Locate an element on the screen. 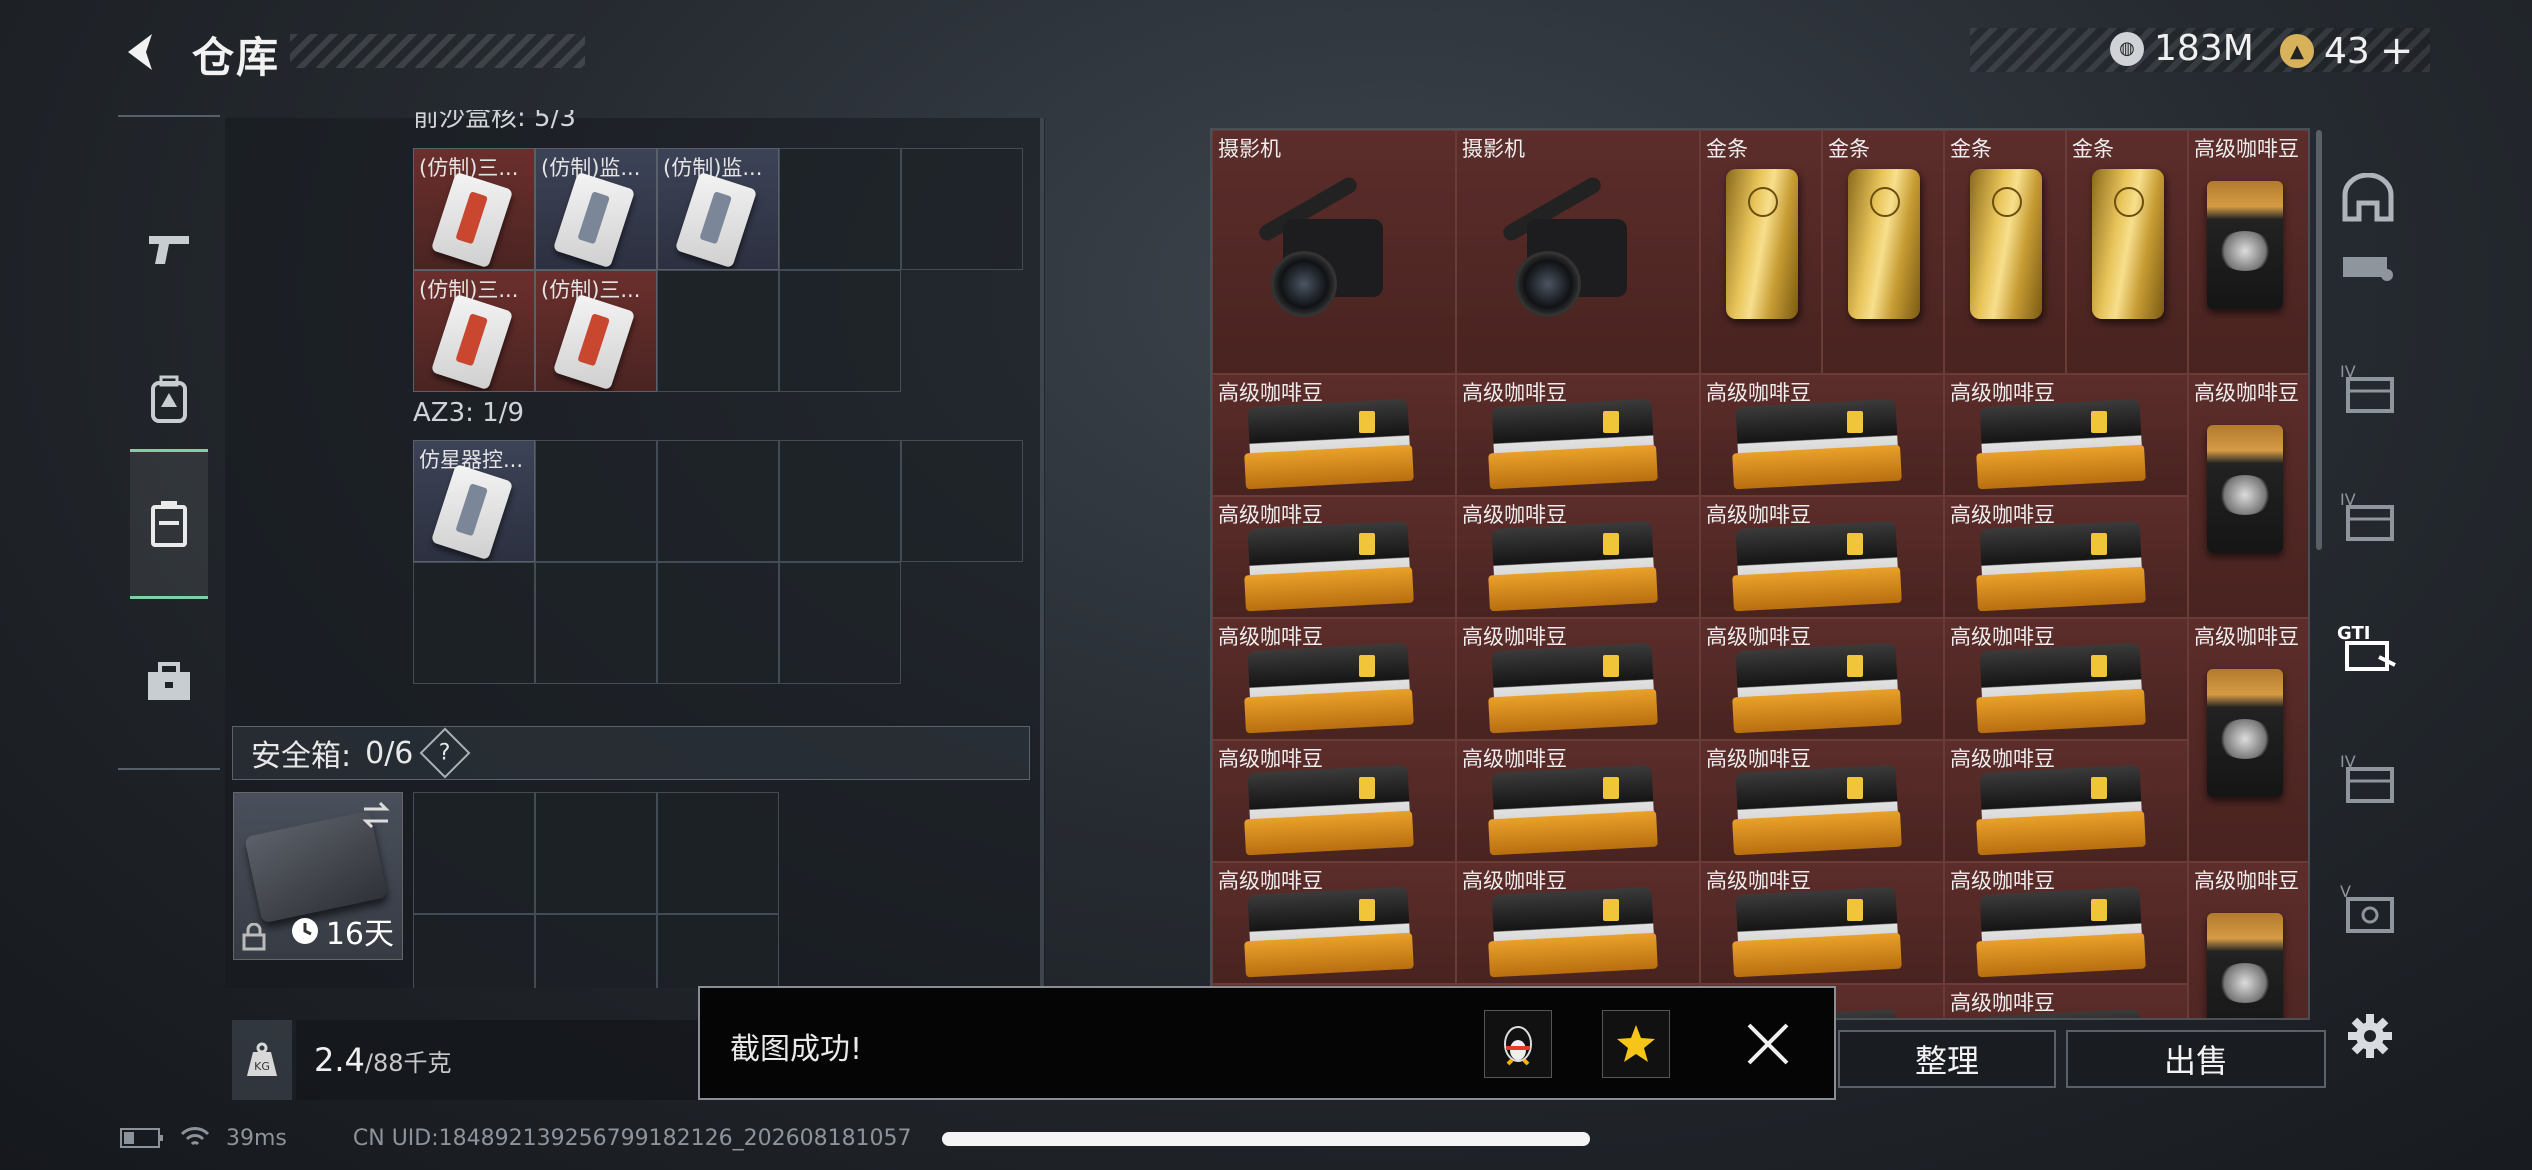 This screenshot has height=1170, width=2532. sort-button: 整理 is located at coordinates (1947, 1059).